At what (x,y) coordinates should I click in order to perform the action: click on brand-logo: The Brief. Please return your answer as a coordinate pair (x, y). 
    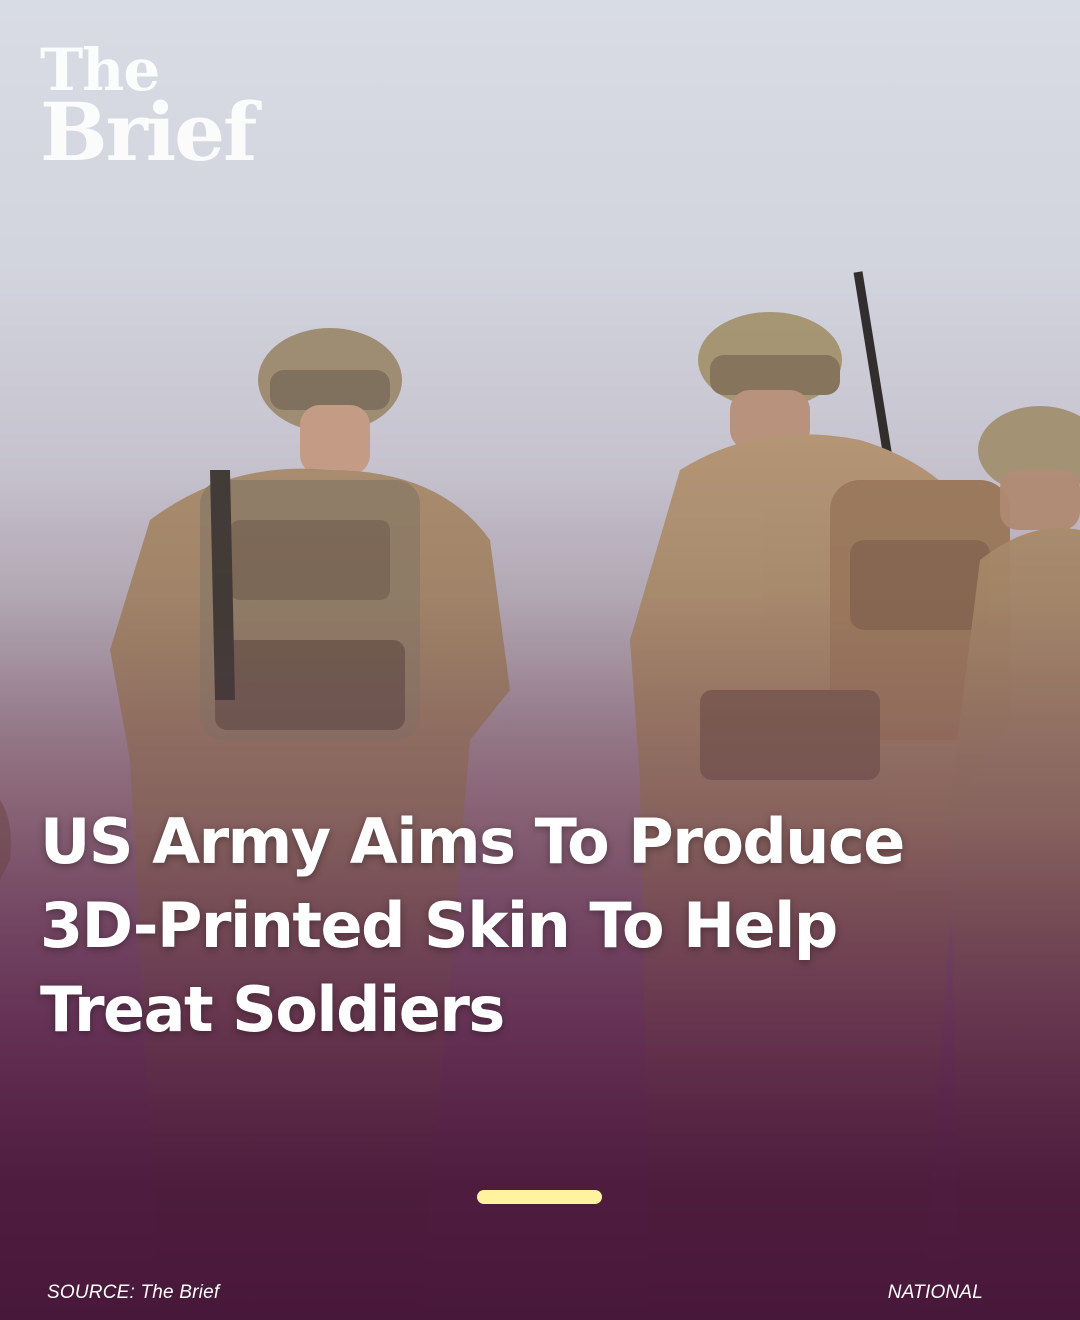
    Looking at the image, I should click on (148, 110).